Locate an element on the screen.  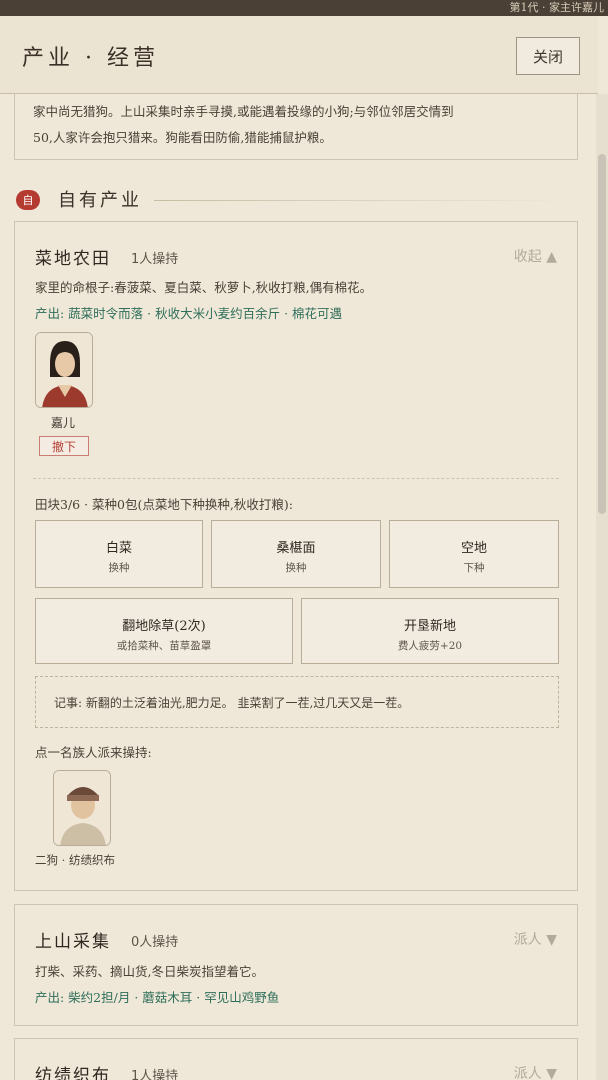
industry-title: 上山采集 is located at coordinates (73, 942).